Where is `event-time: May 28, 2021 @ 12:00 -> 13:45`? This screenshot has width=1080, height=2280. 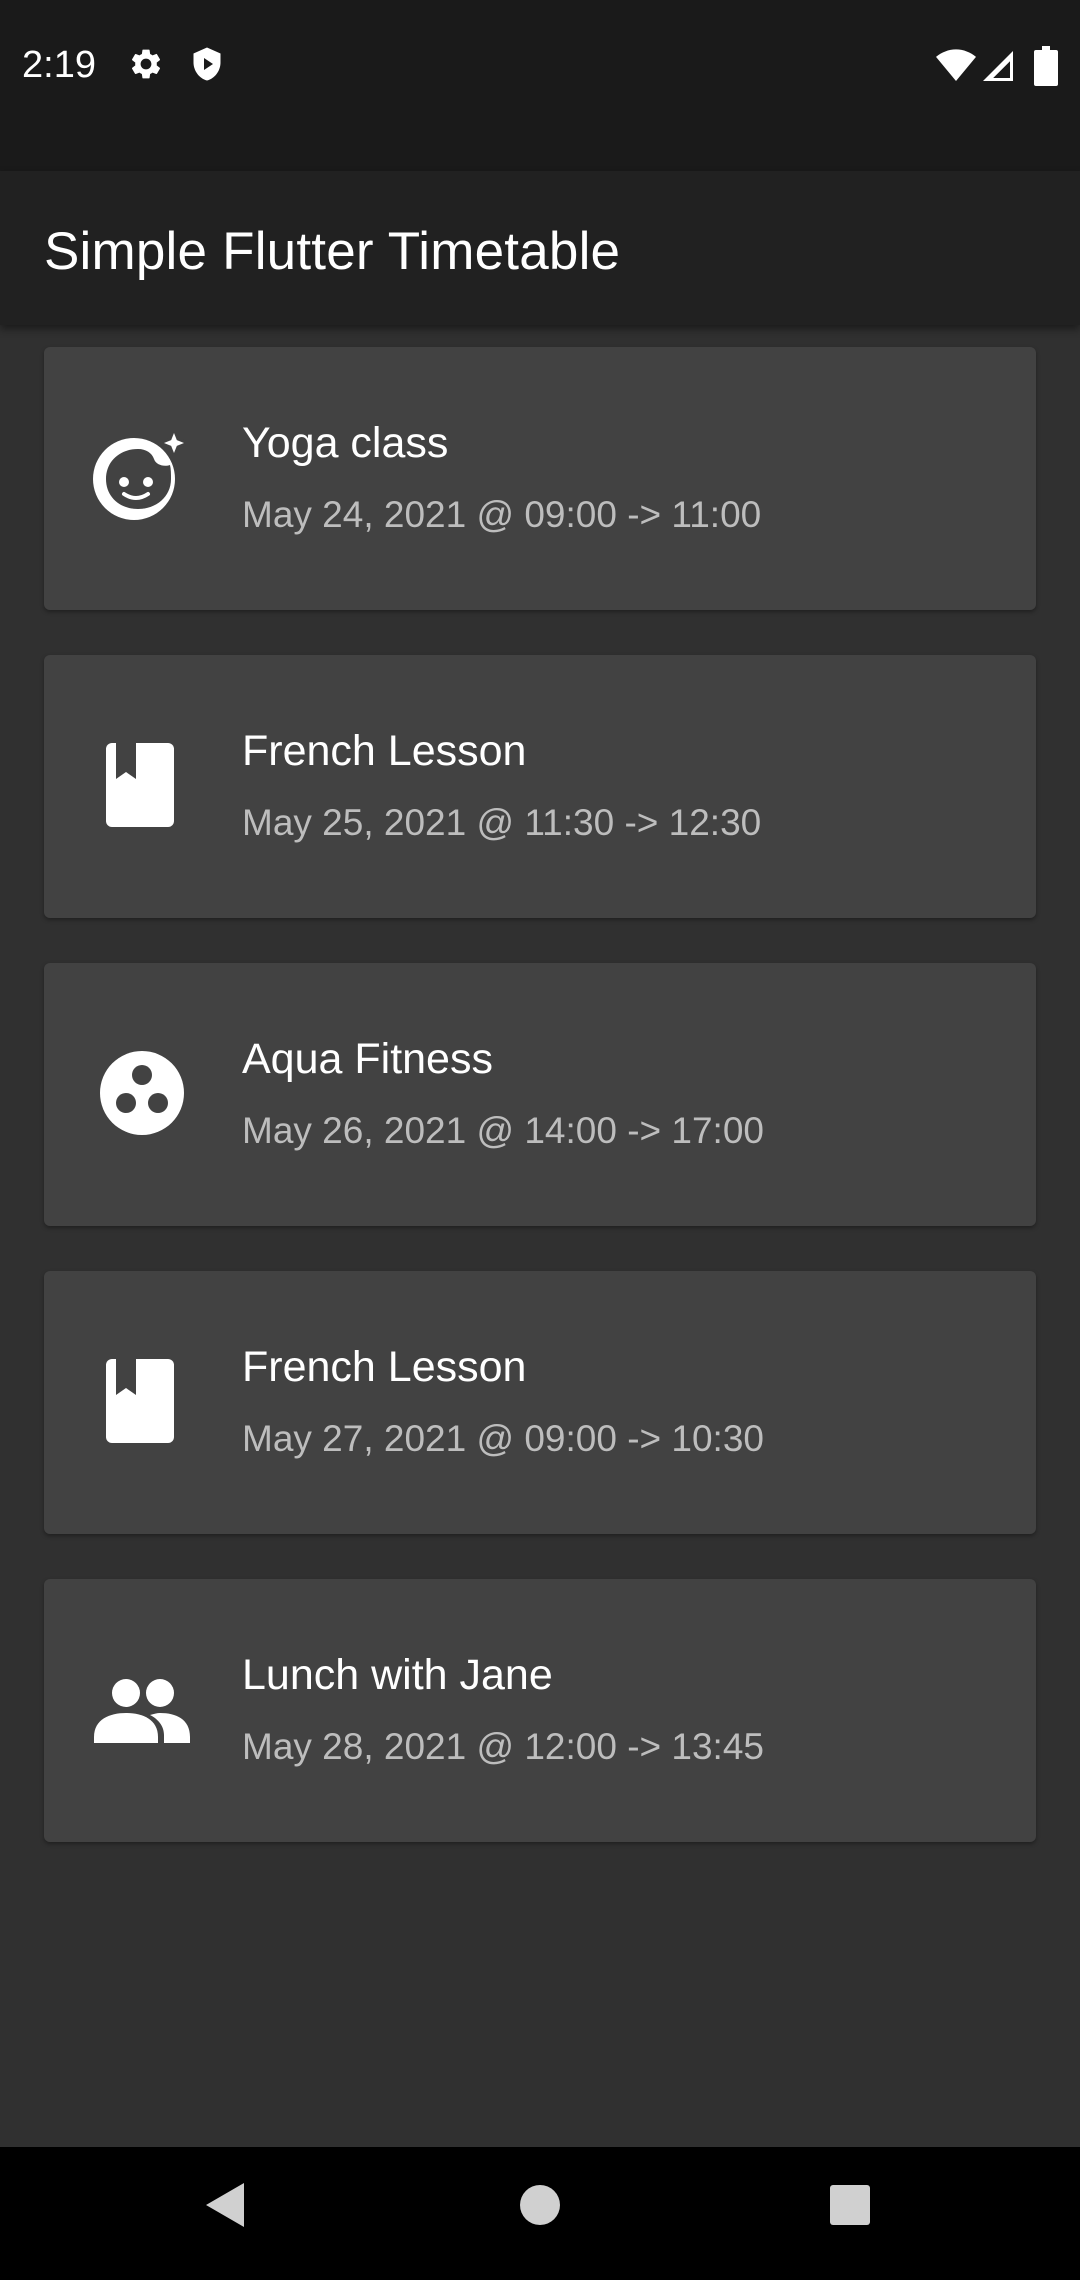
event-time: May 28, 2021 @ 12:00 -> 13:45 is located at coordinates (503, 1746).